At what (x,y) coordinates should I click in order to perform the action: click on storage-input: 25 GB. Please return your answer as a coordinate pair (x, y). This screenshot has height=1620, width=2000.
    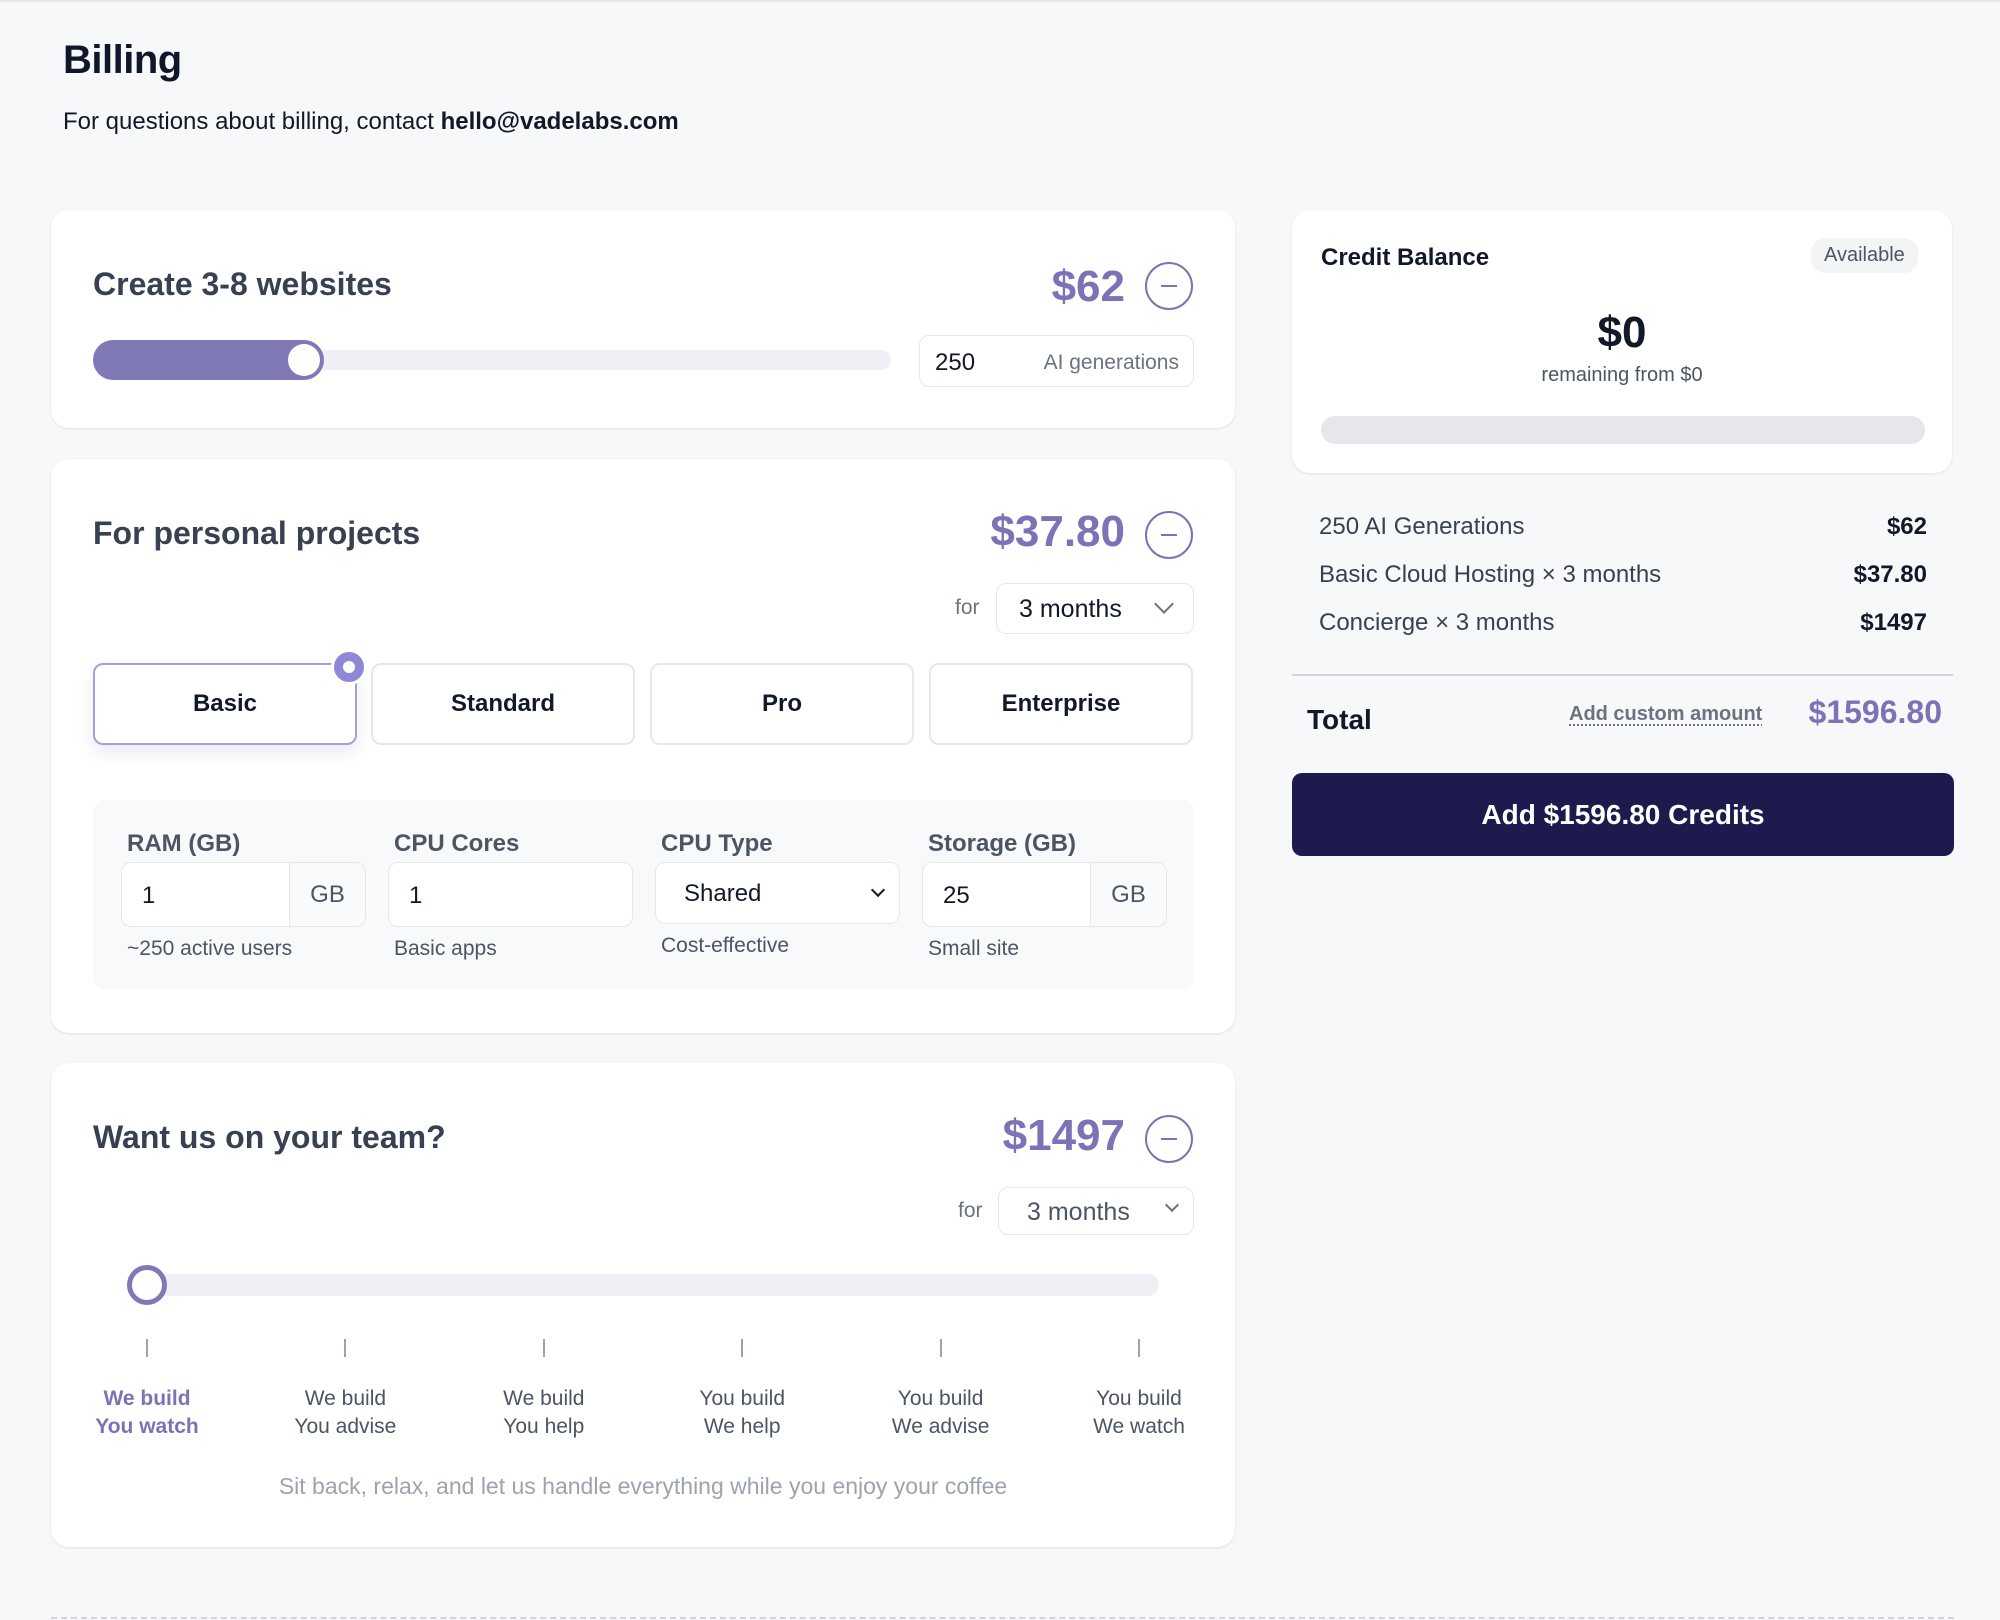
    Looking at the image, I should click on (1044, 894).